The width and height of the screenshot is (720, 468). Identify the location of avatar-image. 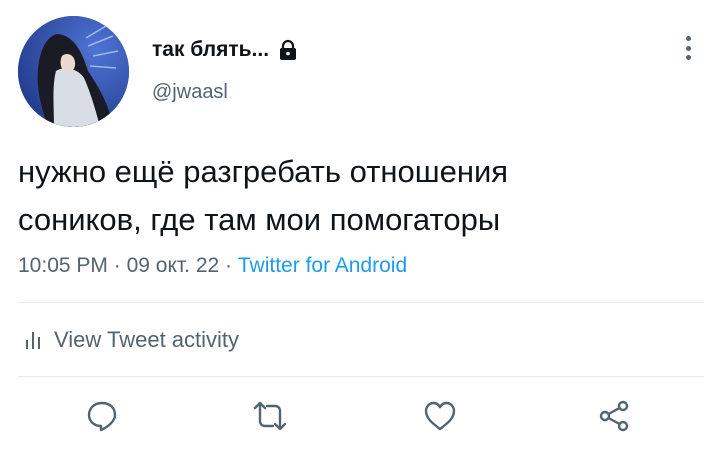
(73, 71).